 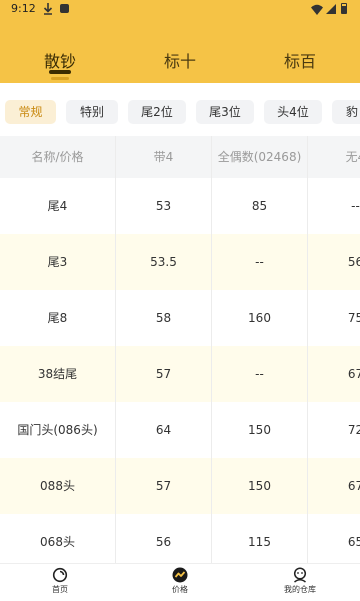 I want to click on cell-name: 尾8, so click(x=57, y=318).